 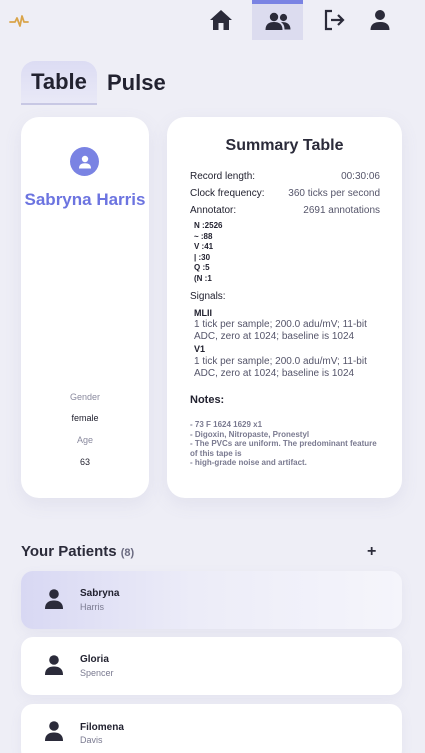 I want to click on patients-button, so click(x=277, y=20).